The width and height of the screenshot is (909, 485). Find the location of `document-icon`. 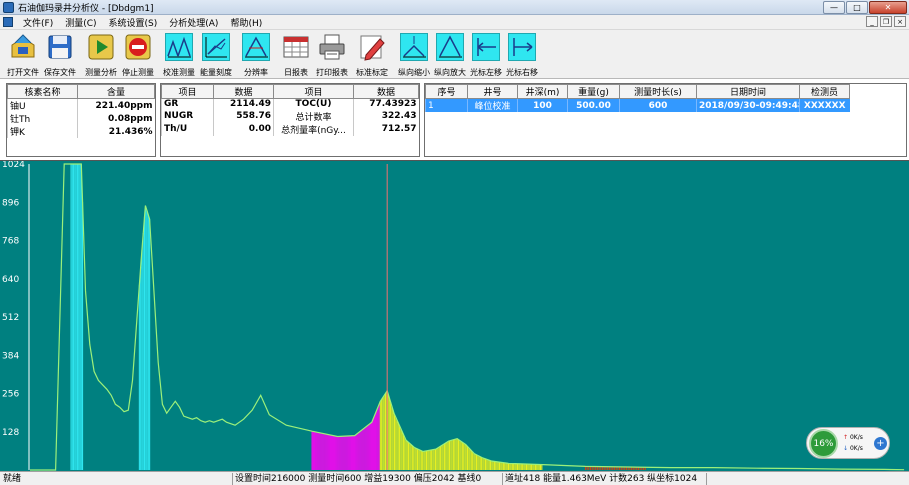

document-icon is located at coordinates (8, 22).